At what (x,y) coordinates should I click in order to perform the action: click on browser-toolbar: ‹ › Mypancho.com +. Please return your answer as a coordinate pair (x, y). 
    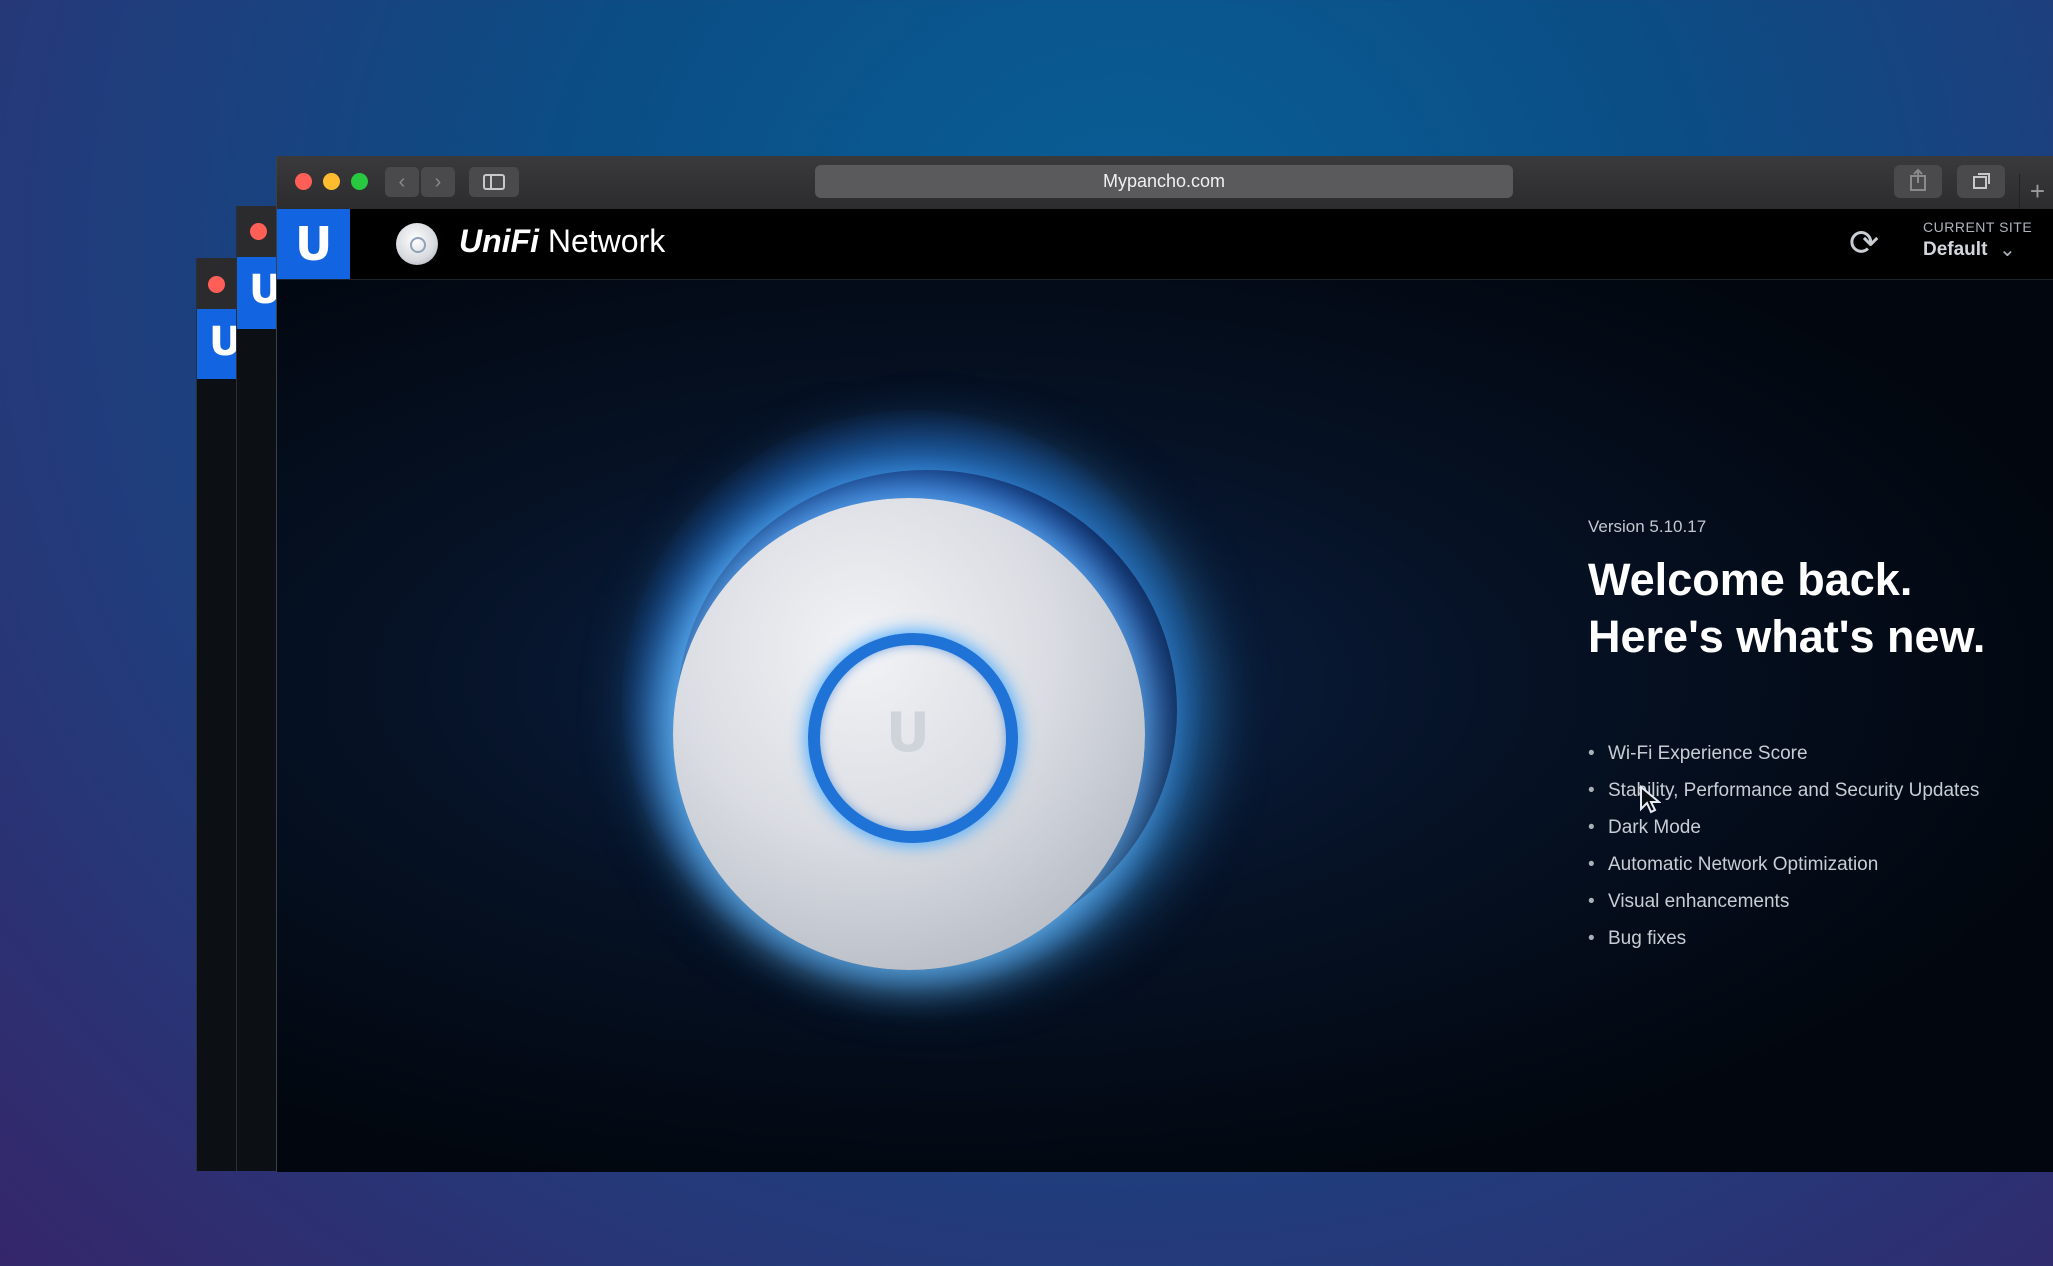
    Looking at the image, I should click on (1165, 183).